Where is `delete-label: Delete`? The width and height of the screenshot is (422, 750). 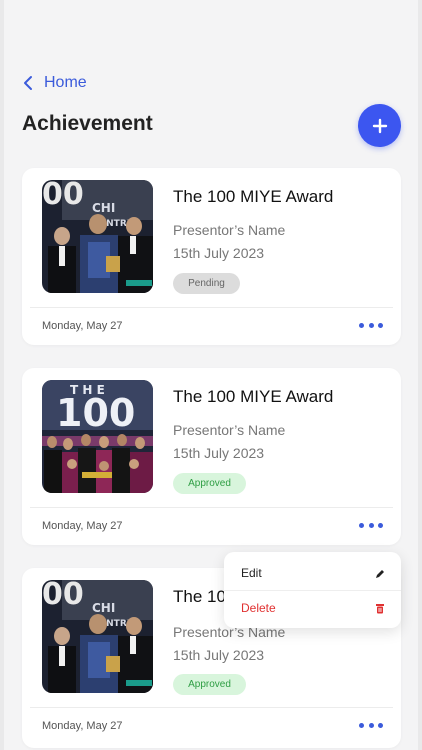
delete-label: Delete is located at coordinates (258, 608).